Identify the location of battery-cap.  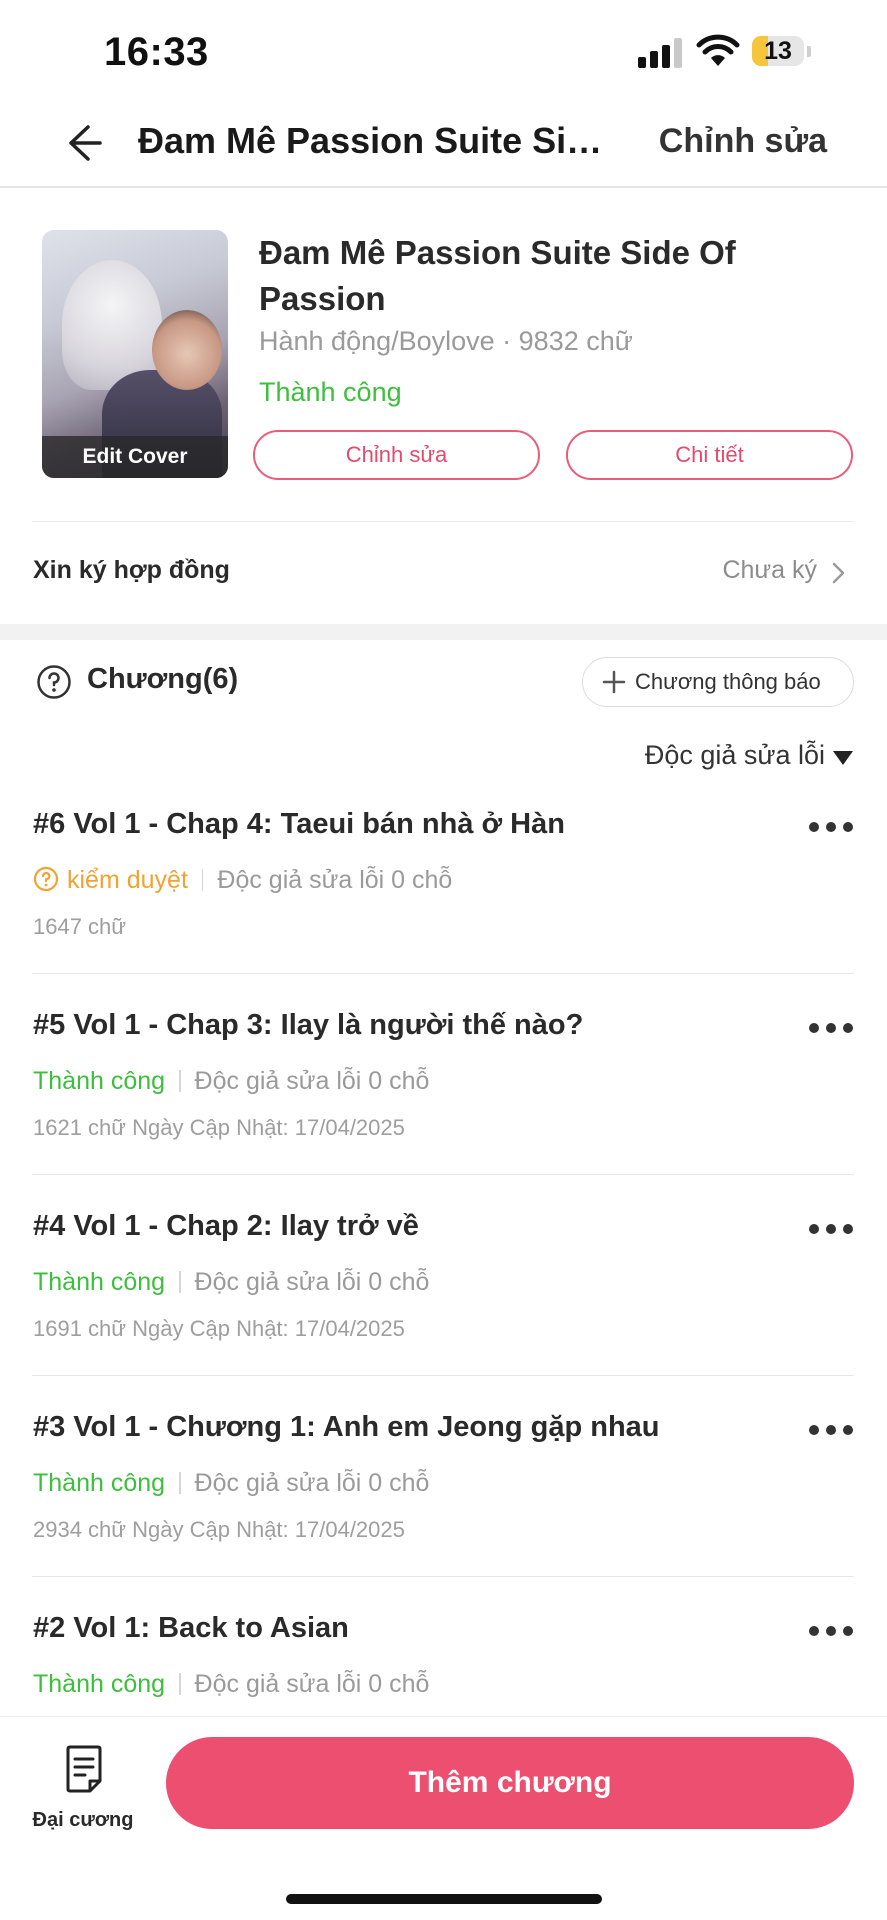
(809, 51).